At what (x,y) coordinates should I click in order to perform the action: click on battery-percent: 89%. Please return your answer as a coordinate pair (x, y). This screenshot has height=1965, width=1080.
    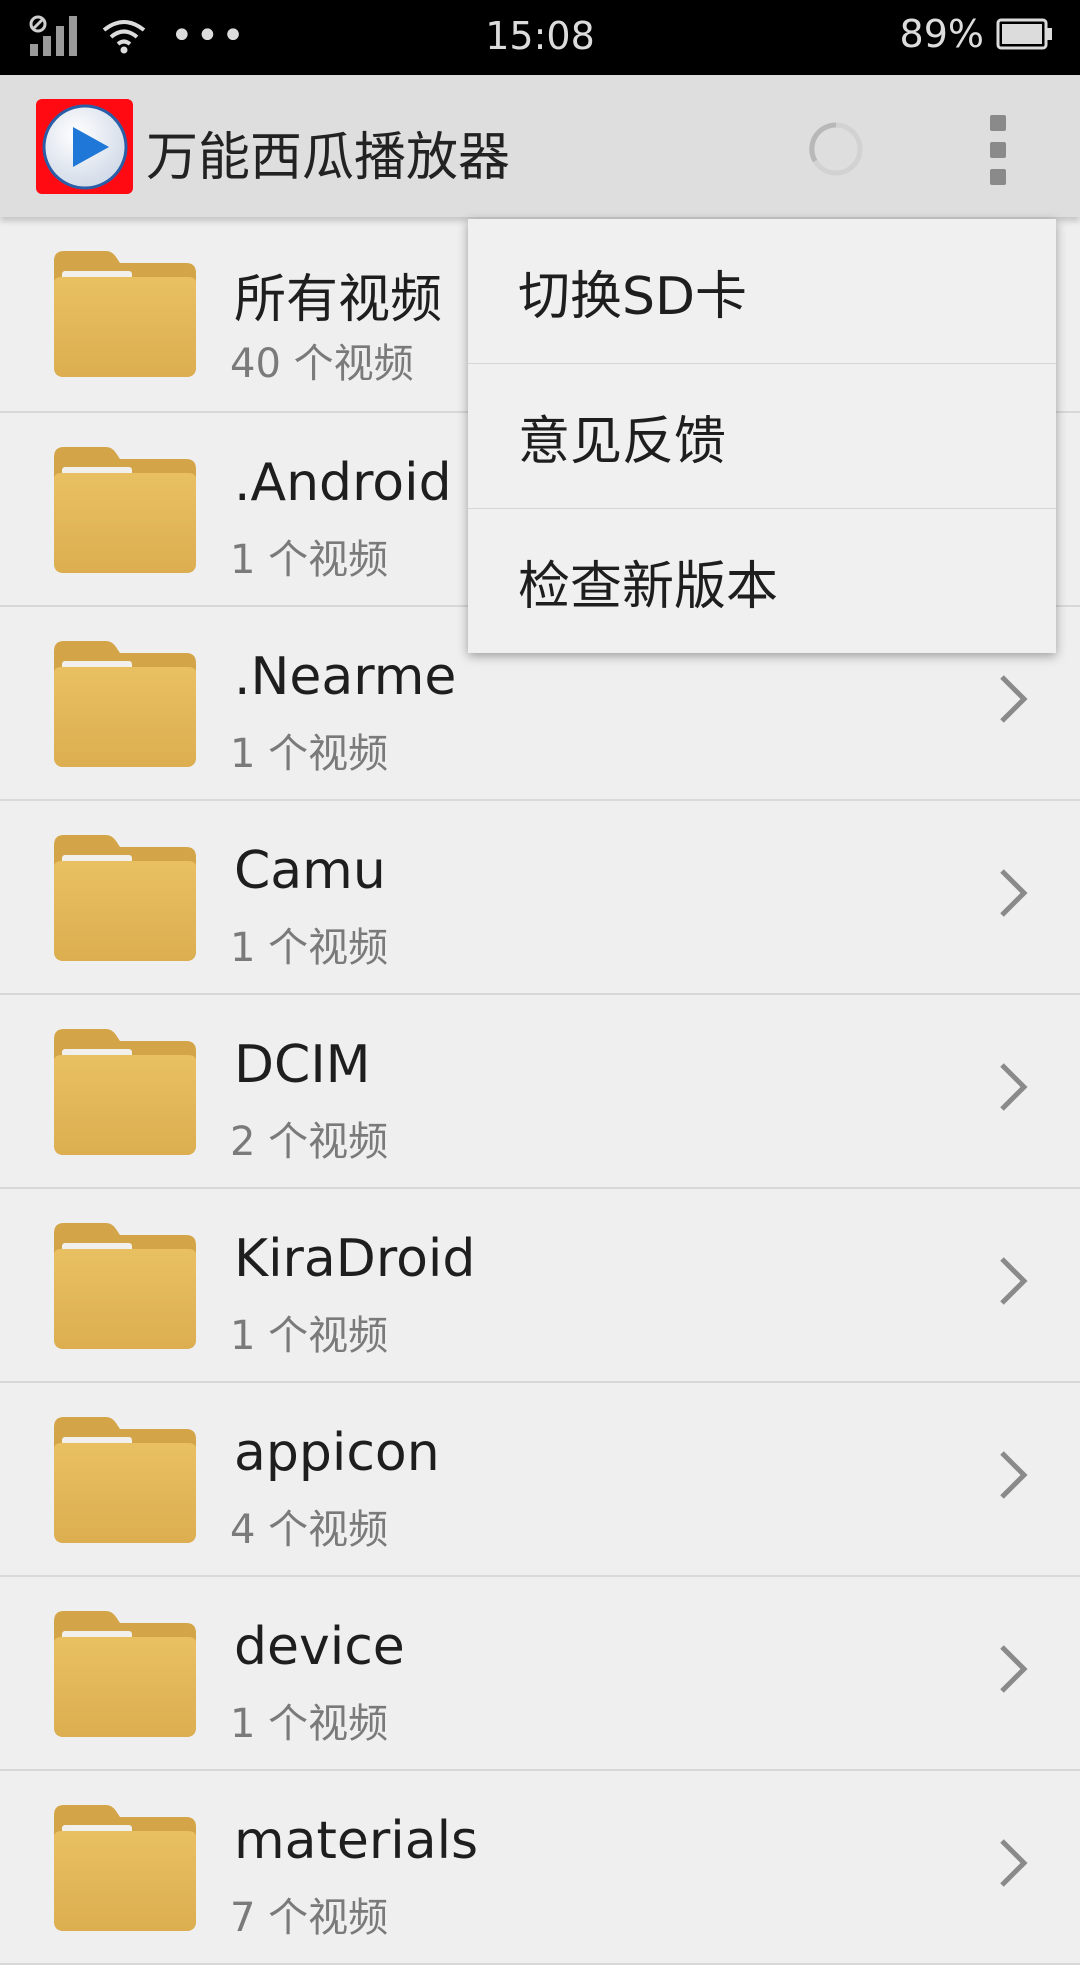
    Looking at the image, I should click on (941, 34).